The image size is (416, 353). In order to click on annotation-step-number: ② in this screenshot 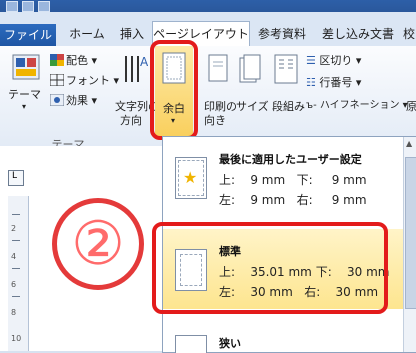, I will do `click(98, 244)`.